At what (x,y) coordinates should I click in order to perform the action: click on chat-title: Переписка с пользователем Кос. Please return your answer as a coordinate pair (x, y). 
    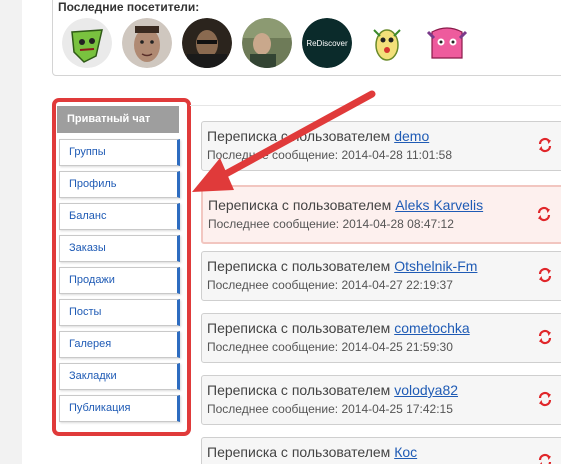
    Looking at the image, I should click on (312, 452).